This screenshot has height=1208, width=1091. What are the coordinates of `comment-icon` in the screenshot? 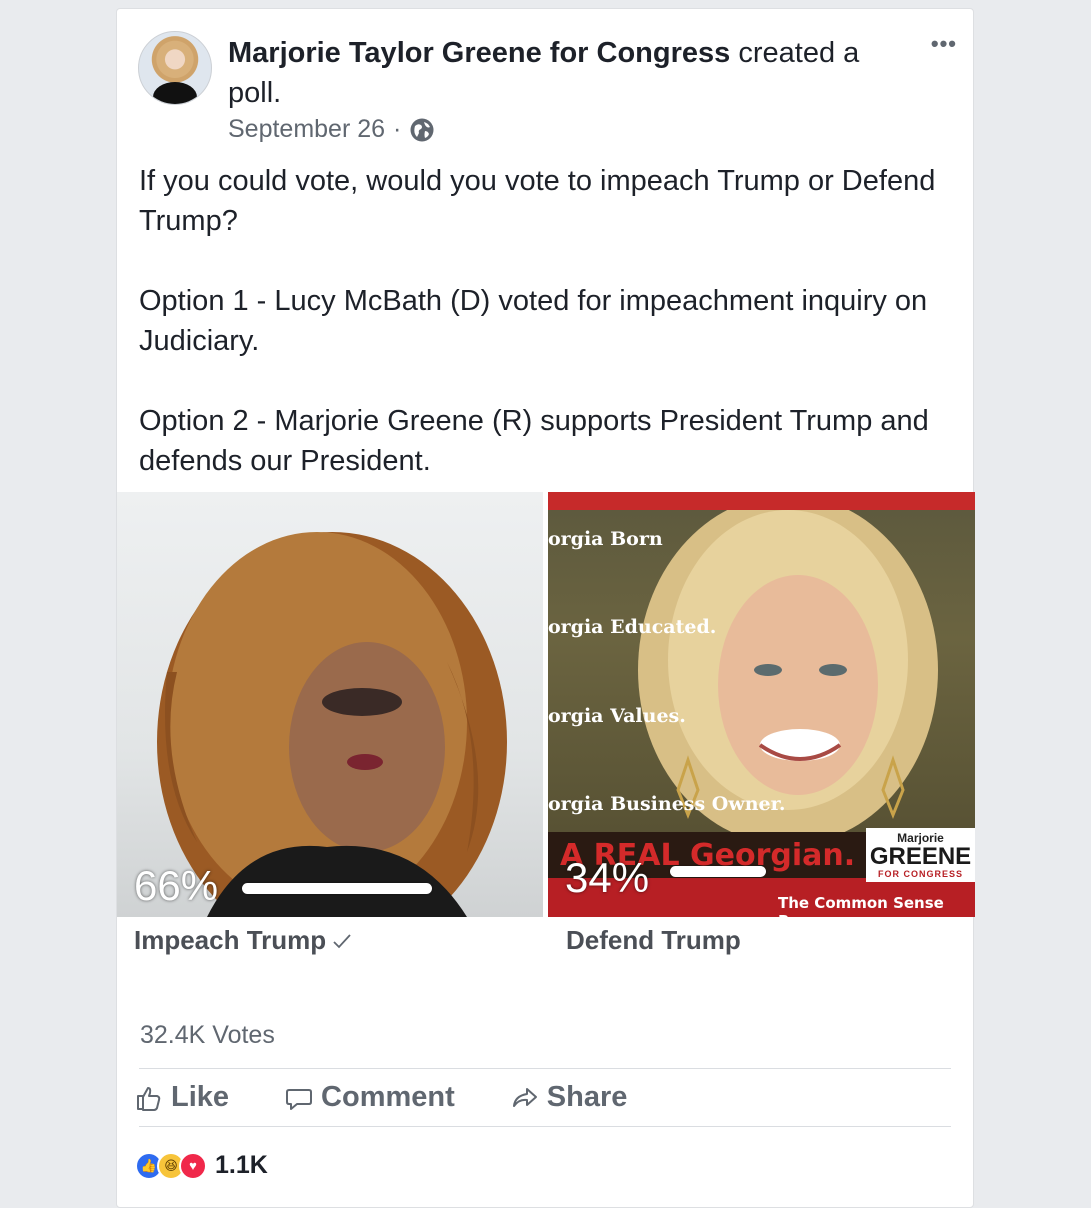 It's located at (299, 1099).